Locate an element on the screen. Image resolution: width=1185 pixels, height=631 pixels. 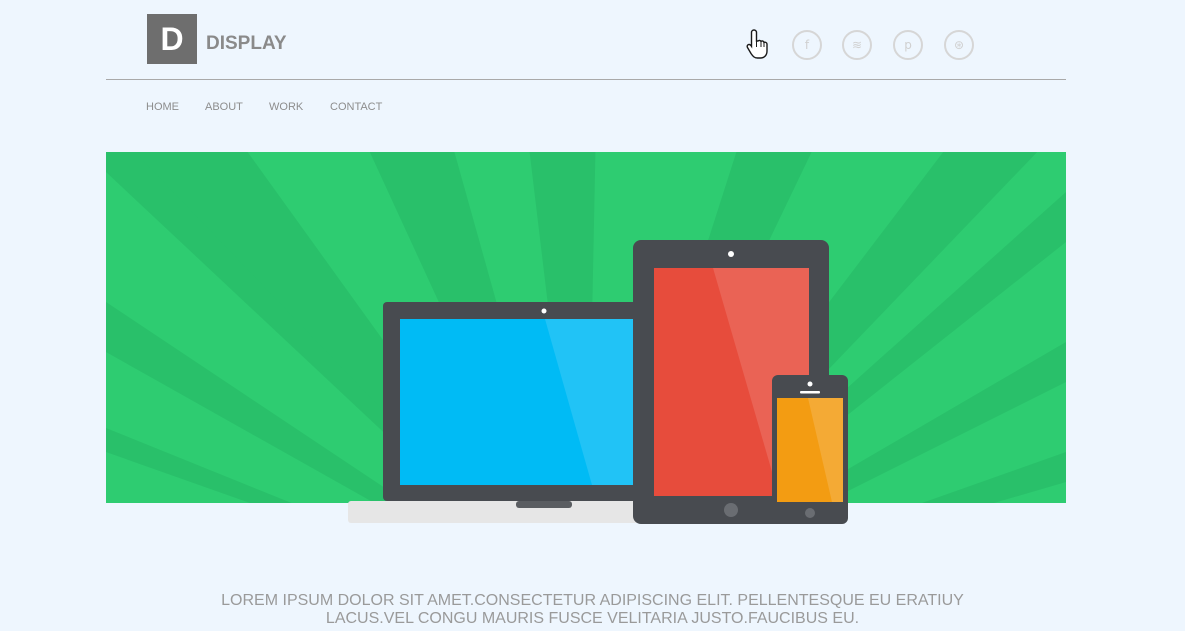
site-name: DISPLAY is located at coordinates (246, 44).